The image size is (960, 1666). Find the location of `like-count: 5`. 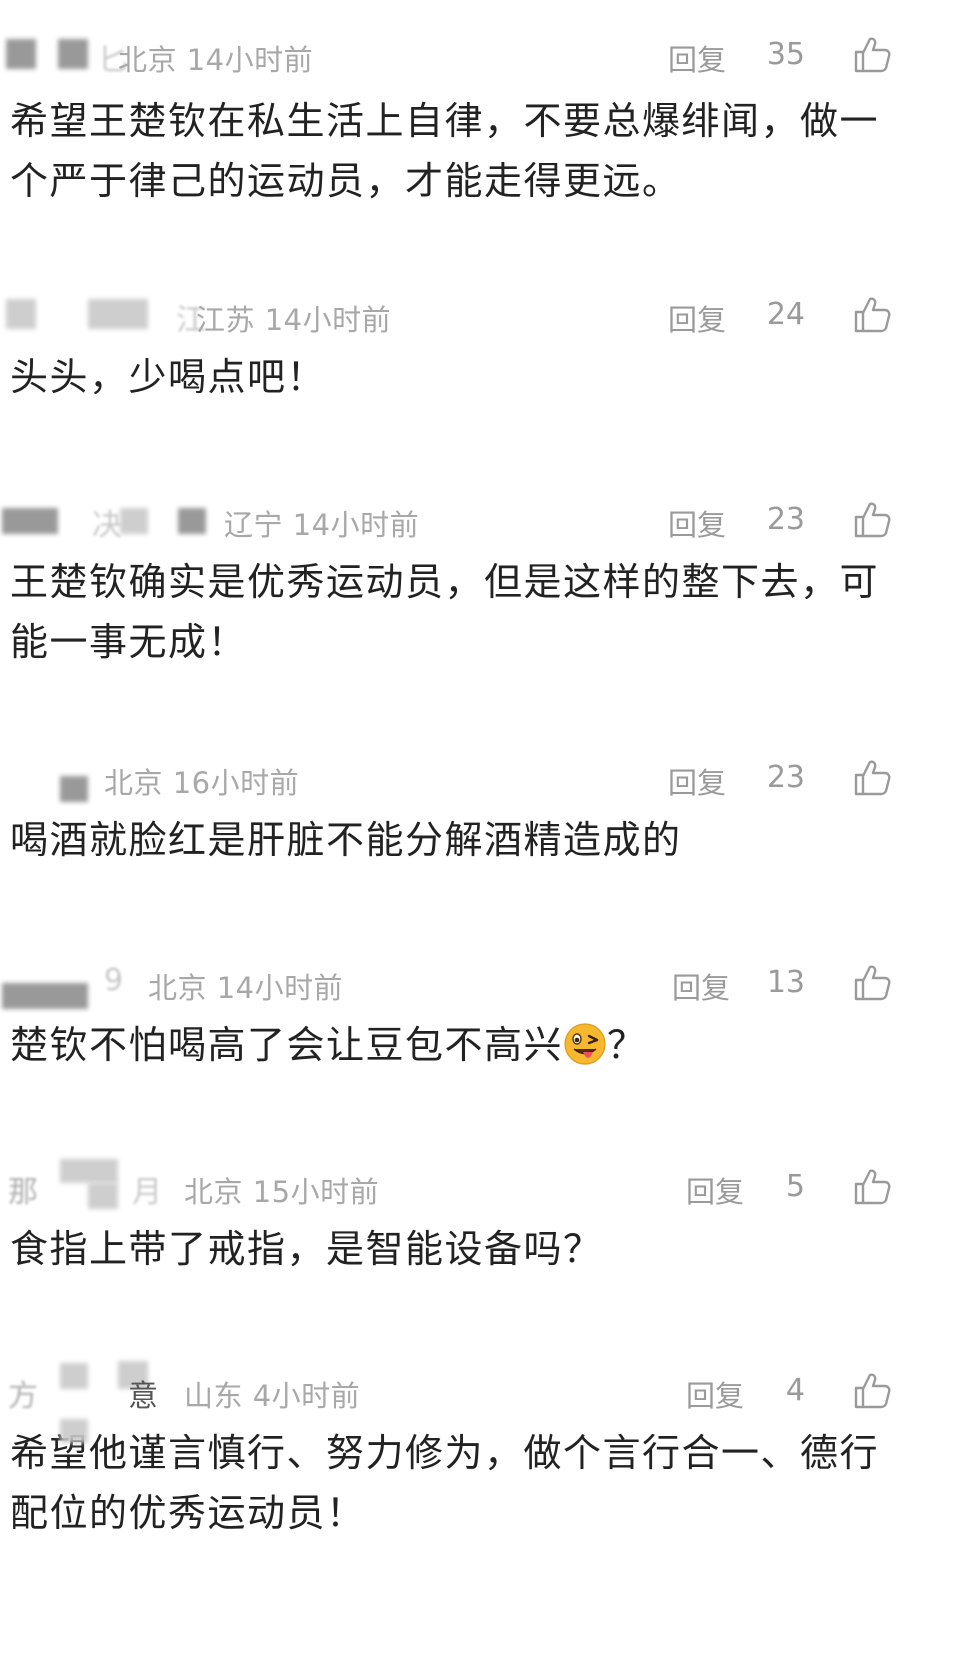

like-count: 5 is located at coordinates (795, 1186).